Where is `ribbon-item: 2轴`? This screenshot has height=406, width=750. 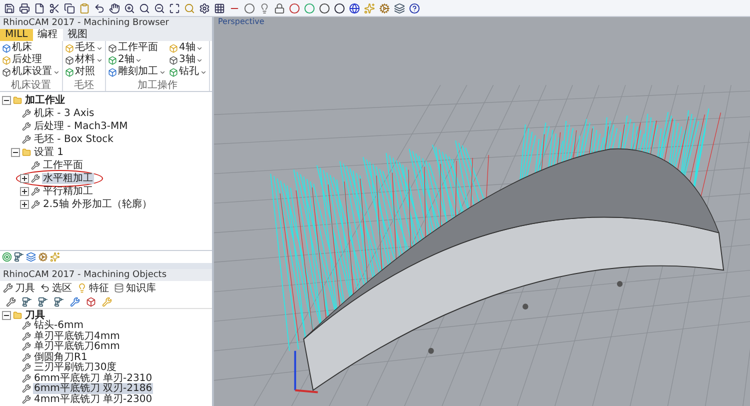
ribbon-item: 2轴 is located at coordinates (137, 60).